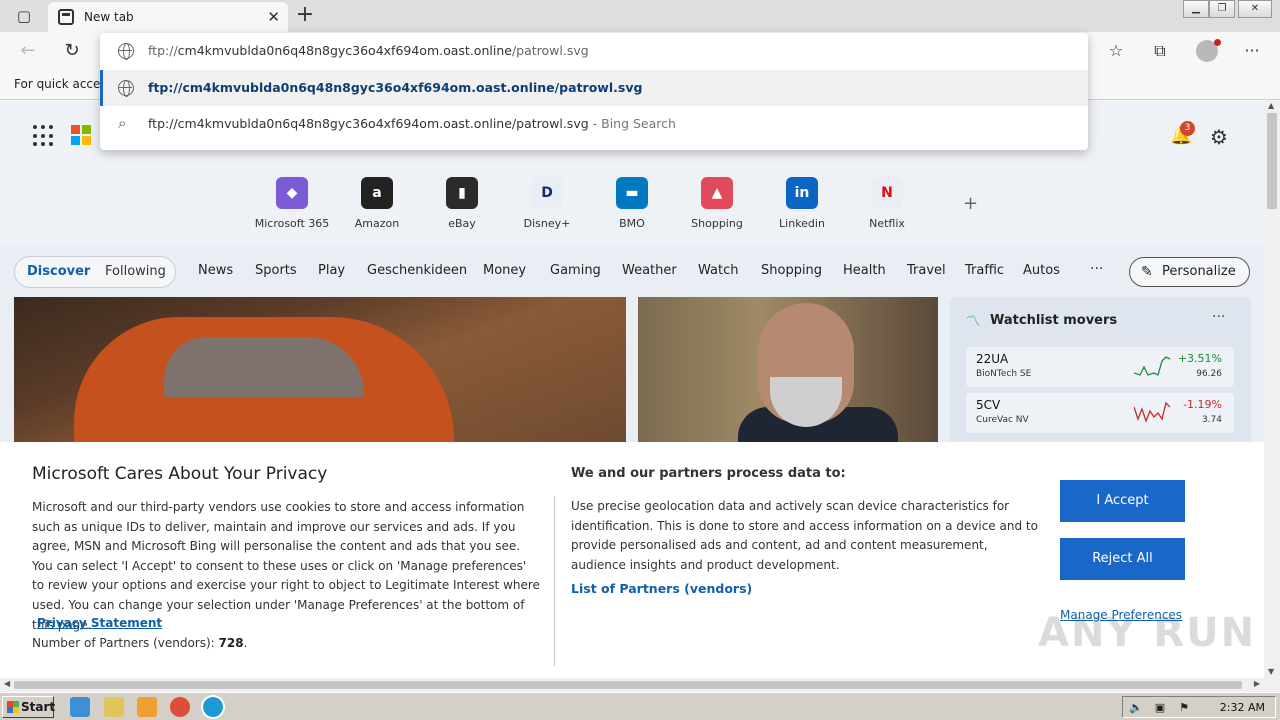 This screenshot has height=720, width=1280. I want to click on windows-flag-icon, so click(13, 707).